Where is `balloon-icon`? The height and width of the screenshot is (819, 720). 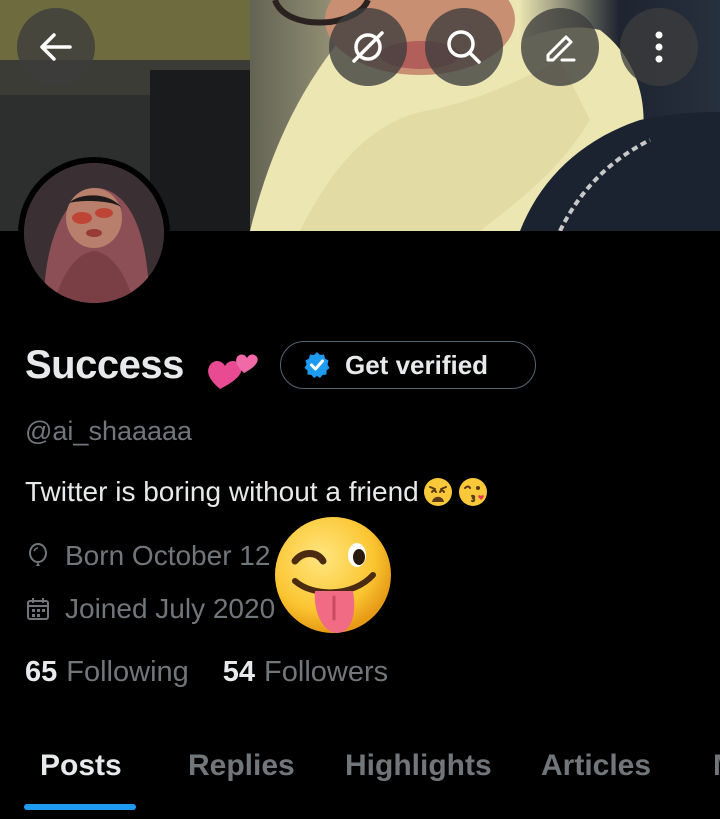 balloon-icon is located at coordinates (38, 554).